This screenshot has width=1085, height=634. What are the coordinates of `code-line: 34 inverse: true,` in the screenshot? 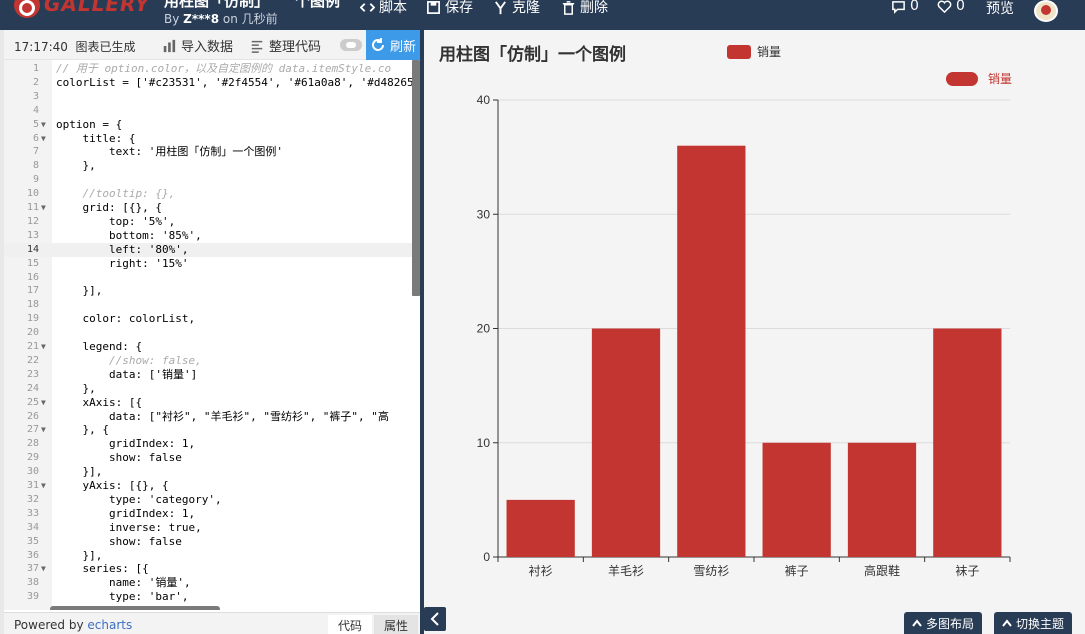 It's located at (212, 528).